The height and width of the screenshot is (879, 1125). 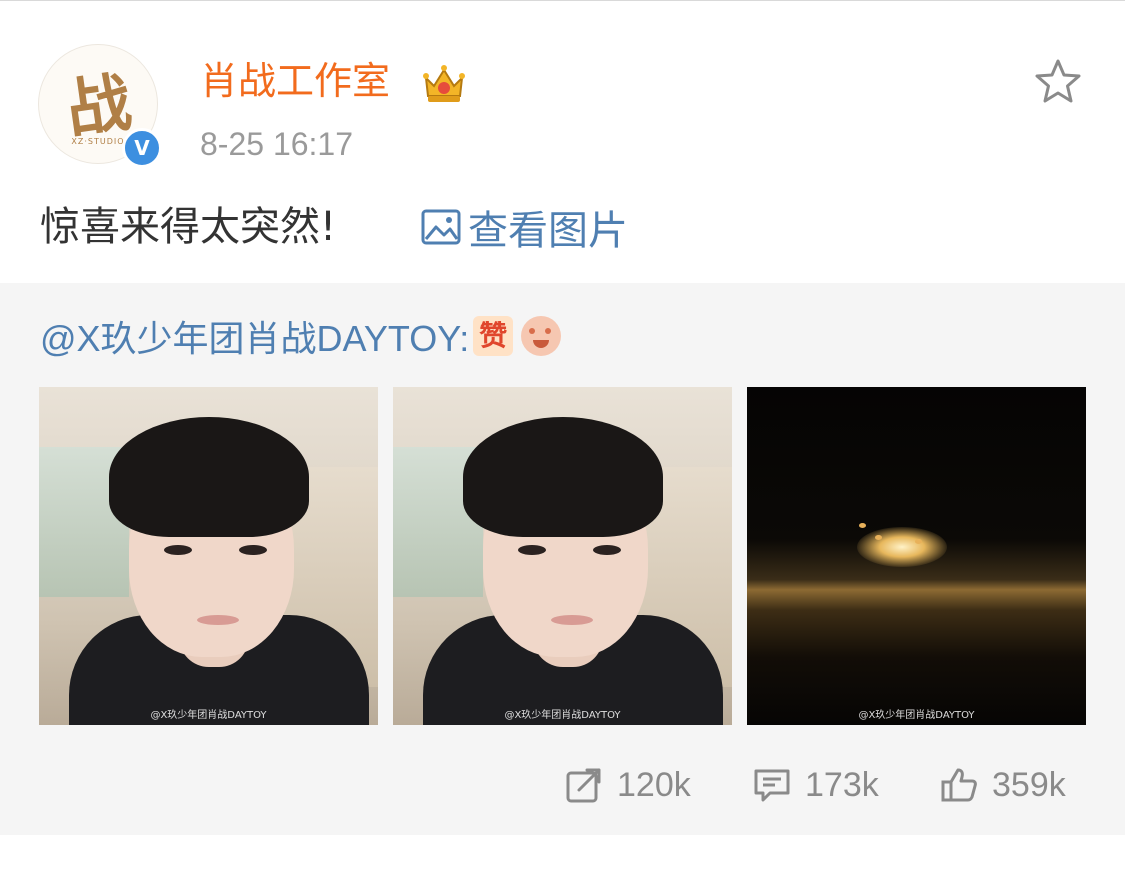 I want to click on comment-icon, so click(x=772, y=785).